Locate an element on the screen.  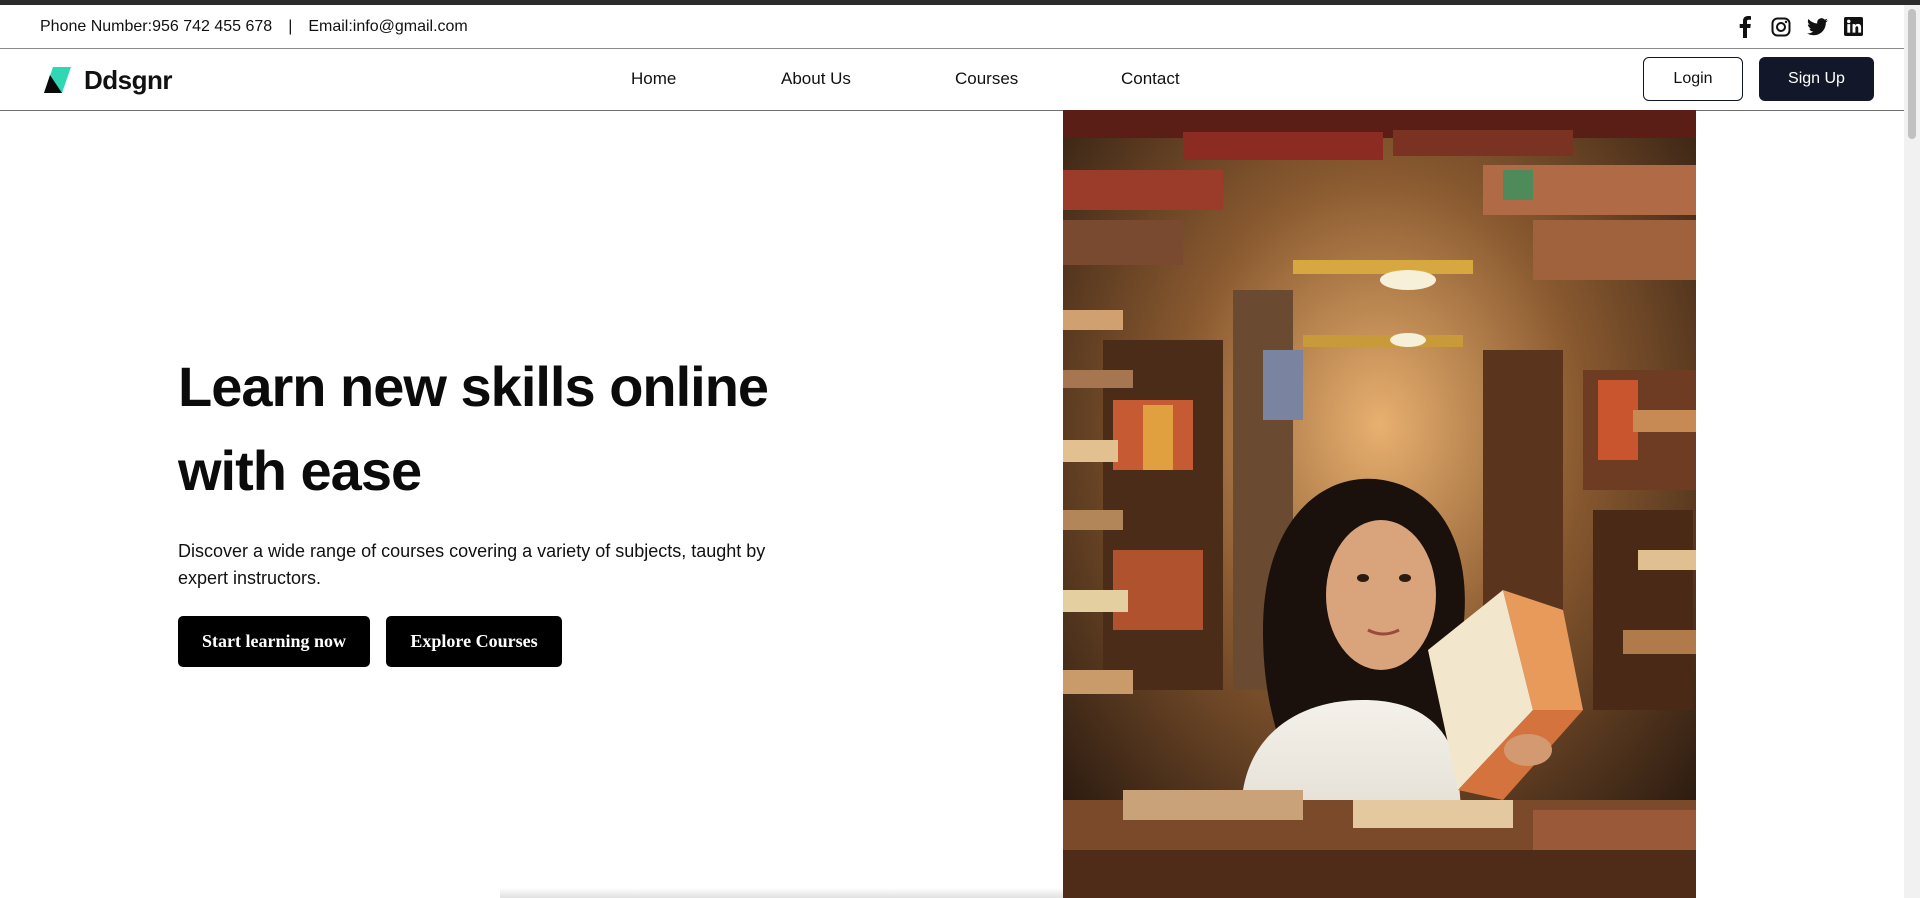
nav-link-courses: Courses is located at coordinates (986, 79).